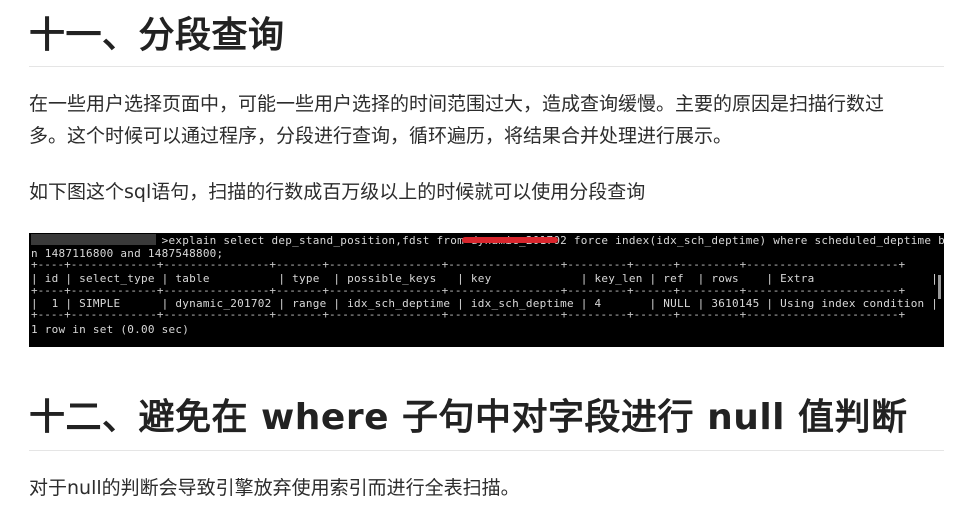 The height and width of the screenshot is (515, 965). I want to click on terminal-result-footer: 1 row in set (0.00 sec), so click(110, 329).